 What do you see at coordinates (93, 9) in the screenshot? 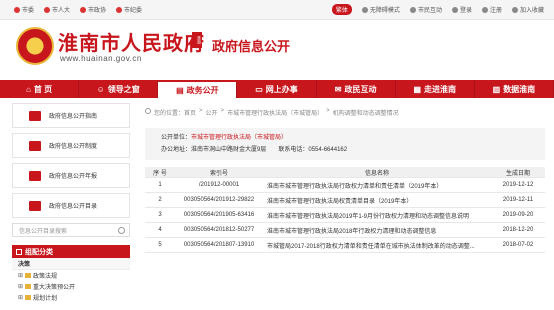
I see `link-cppcc: 市政协` at bounding box center [93, 9].